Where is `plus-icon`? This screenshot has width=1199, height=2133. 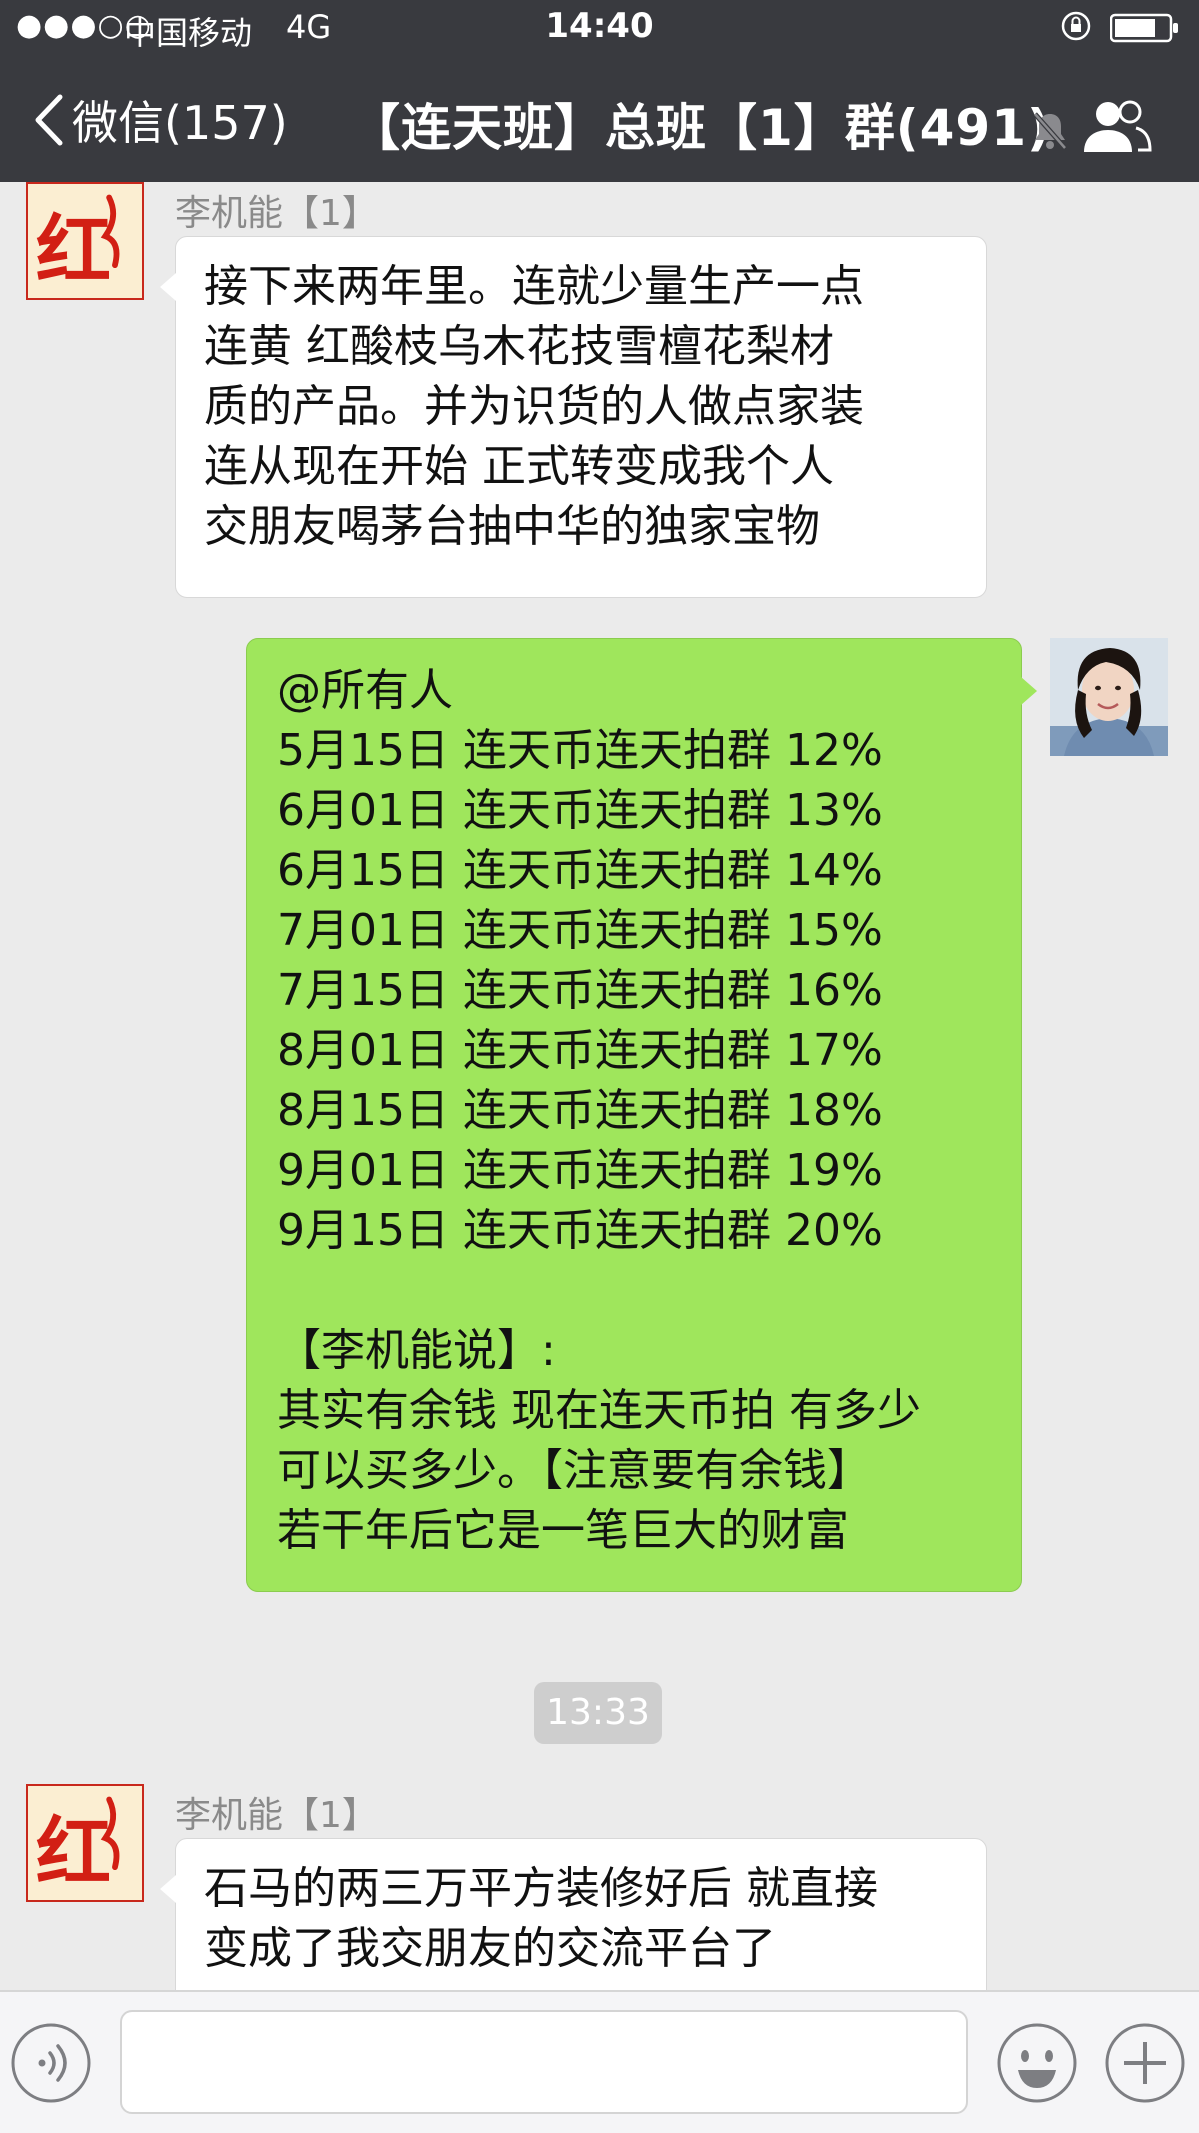
plus-icon is located at coordinates (1145, 2063).